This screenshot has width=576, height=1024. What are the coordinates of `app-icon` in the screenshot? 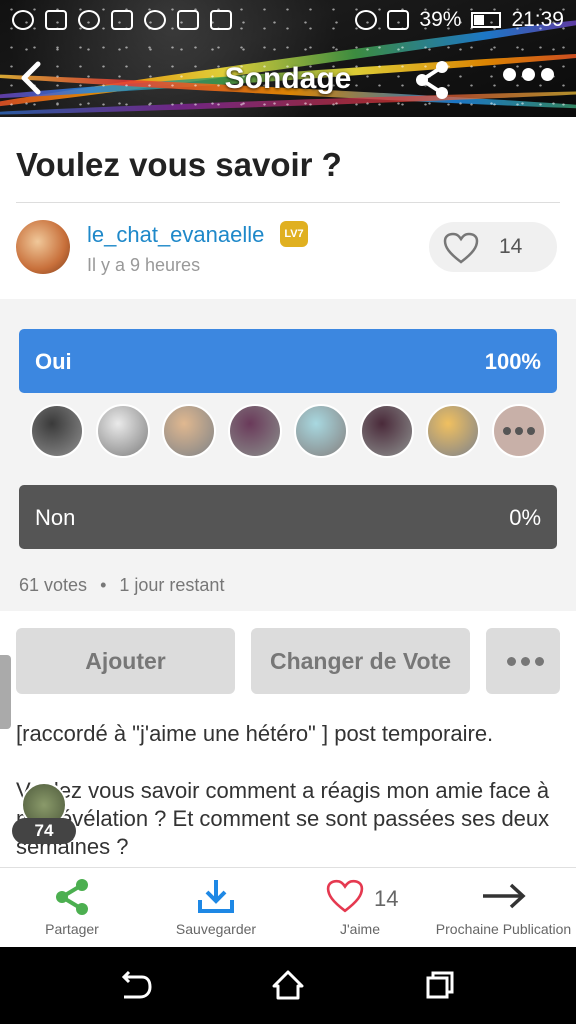 It's located at (188, 20).